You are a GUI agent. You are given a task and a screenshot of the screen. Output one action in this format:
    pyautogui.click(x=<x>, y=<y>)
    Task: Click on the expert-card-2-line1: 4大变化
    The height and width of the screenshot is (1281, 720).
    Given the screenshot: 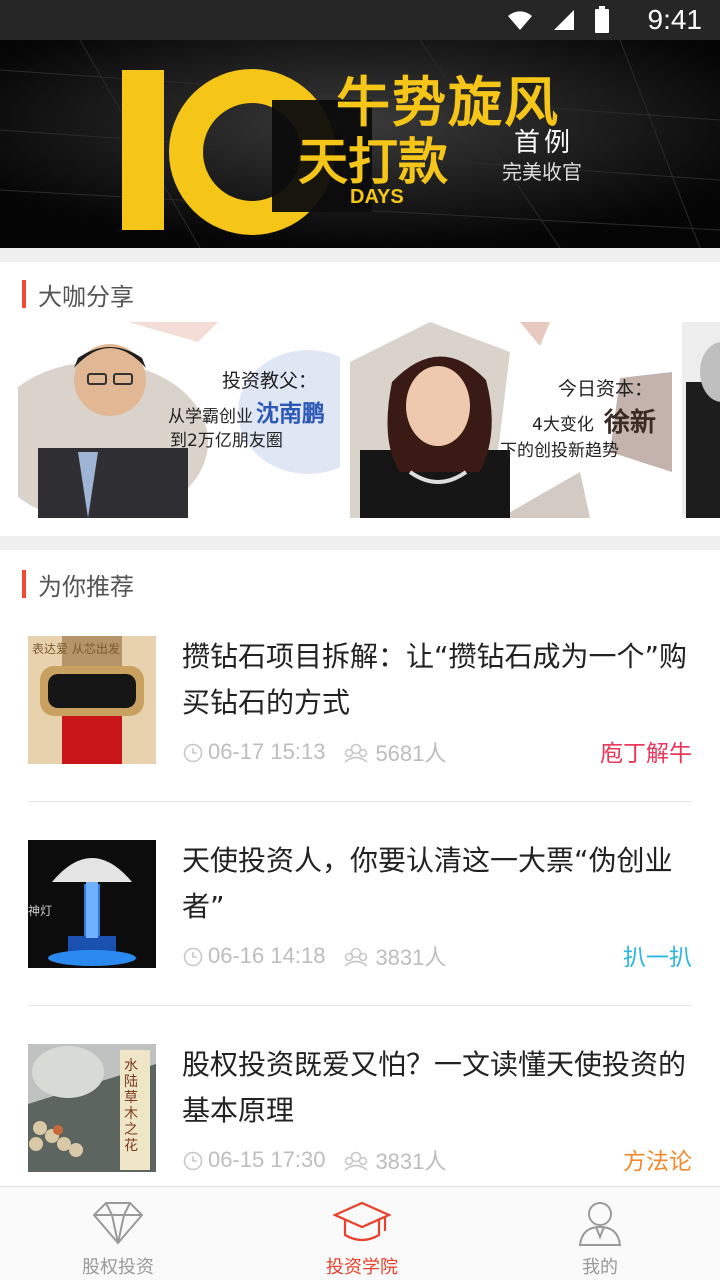 What is the action you would take?
    pyautogui.click(x=563, y=425)
    